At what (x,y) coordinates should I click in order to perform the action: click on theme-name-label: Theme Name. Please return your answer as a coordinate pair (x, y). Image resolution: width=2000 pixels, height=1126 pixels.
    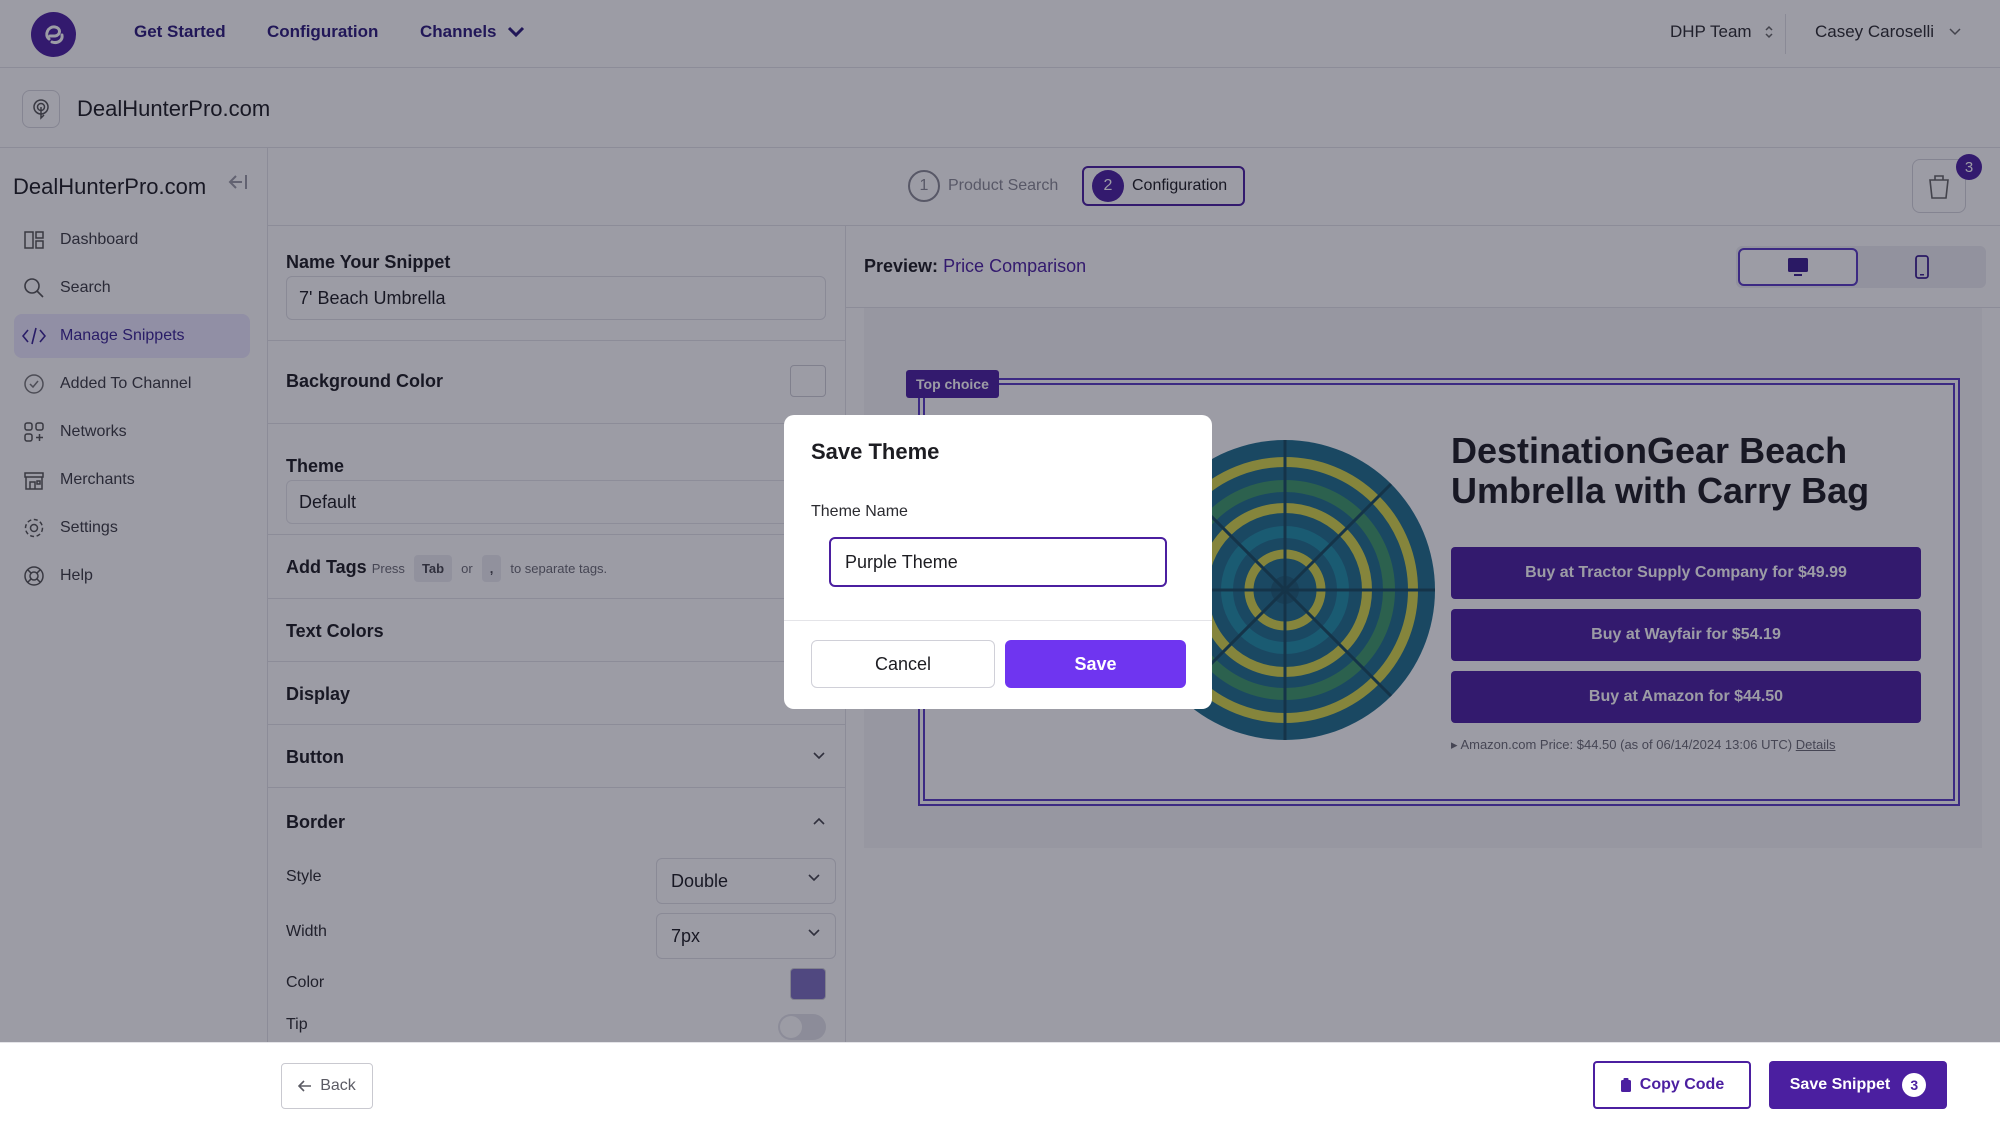
    Looking at the image, I should click on (859, 511).